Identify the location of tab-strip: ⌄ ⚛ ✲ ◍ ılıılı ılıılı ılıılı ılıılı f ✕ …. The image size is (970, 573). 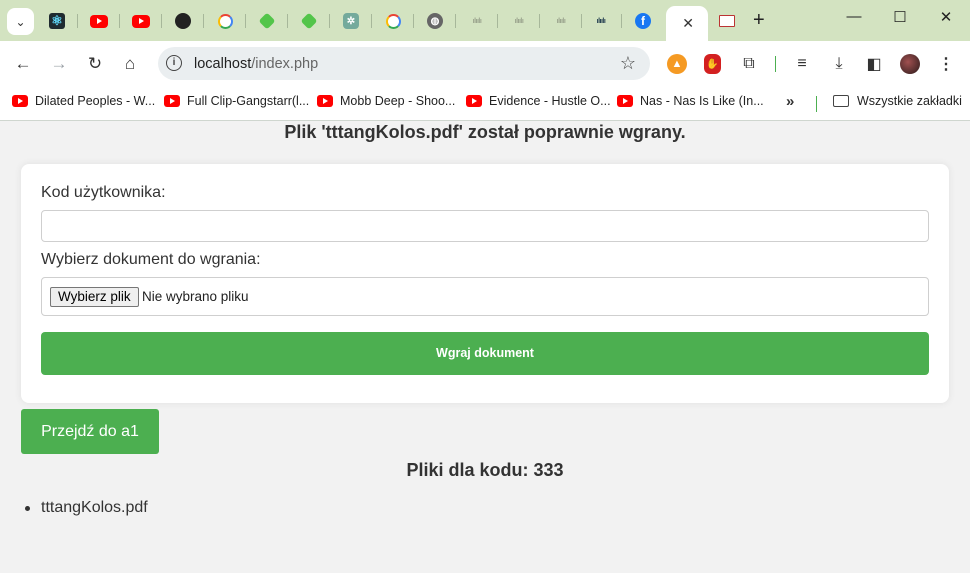
(485, 20).